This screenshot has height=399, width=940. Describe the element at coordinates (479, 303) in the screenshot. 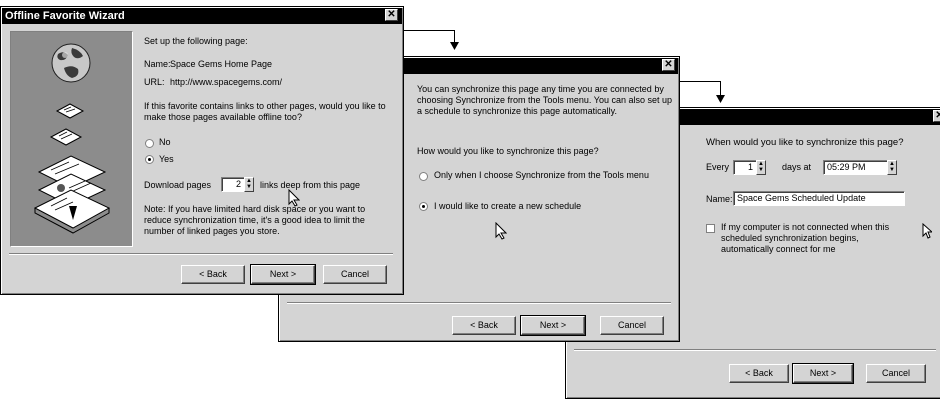

I see `wizard2-separator` at that location.